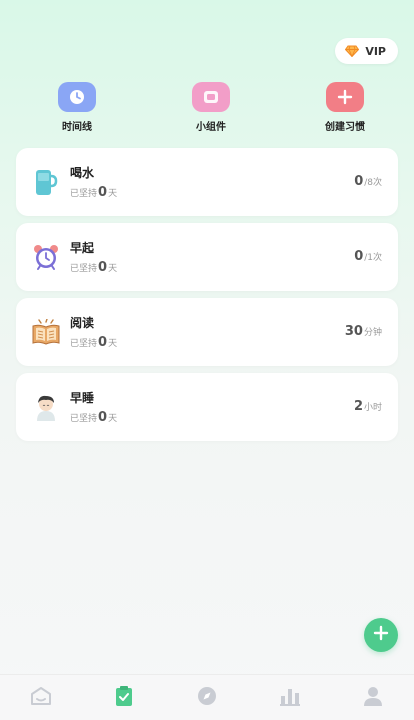 The width and height of the screenshot is (414, 720). I want to click on tab-discover, so click(207, 698).